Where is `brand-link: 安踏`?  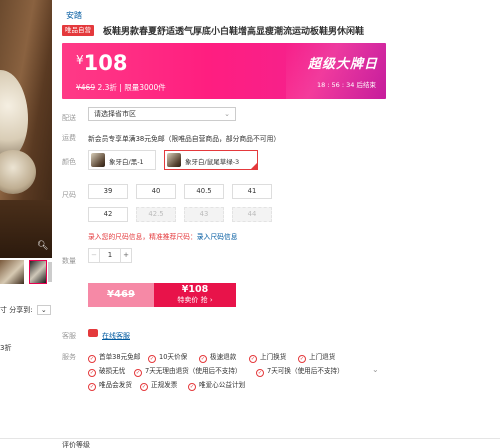 brand-link: 安踏 is located at coordinates (74, 15).